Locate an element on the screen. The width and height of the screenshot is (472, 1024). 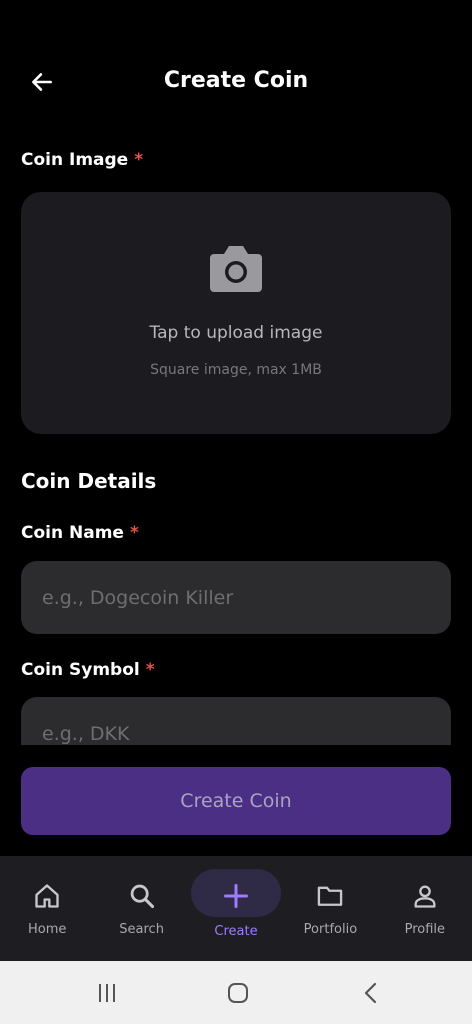
recent-apps-icon is located at coordinates (107, 993).